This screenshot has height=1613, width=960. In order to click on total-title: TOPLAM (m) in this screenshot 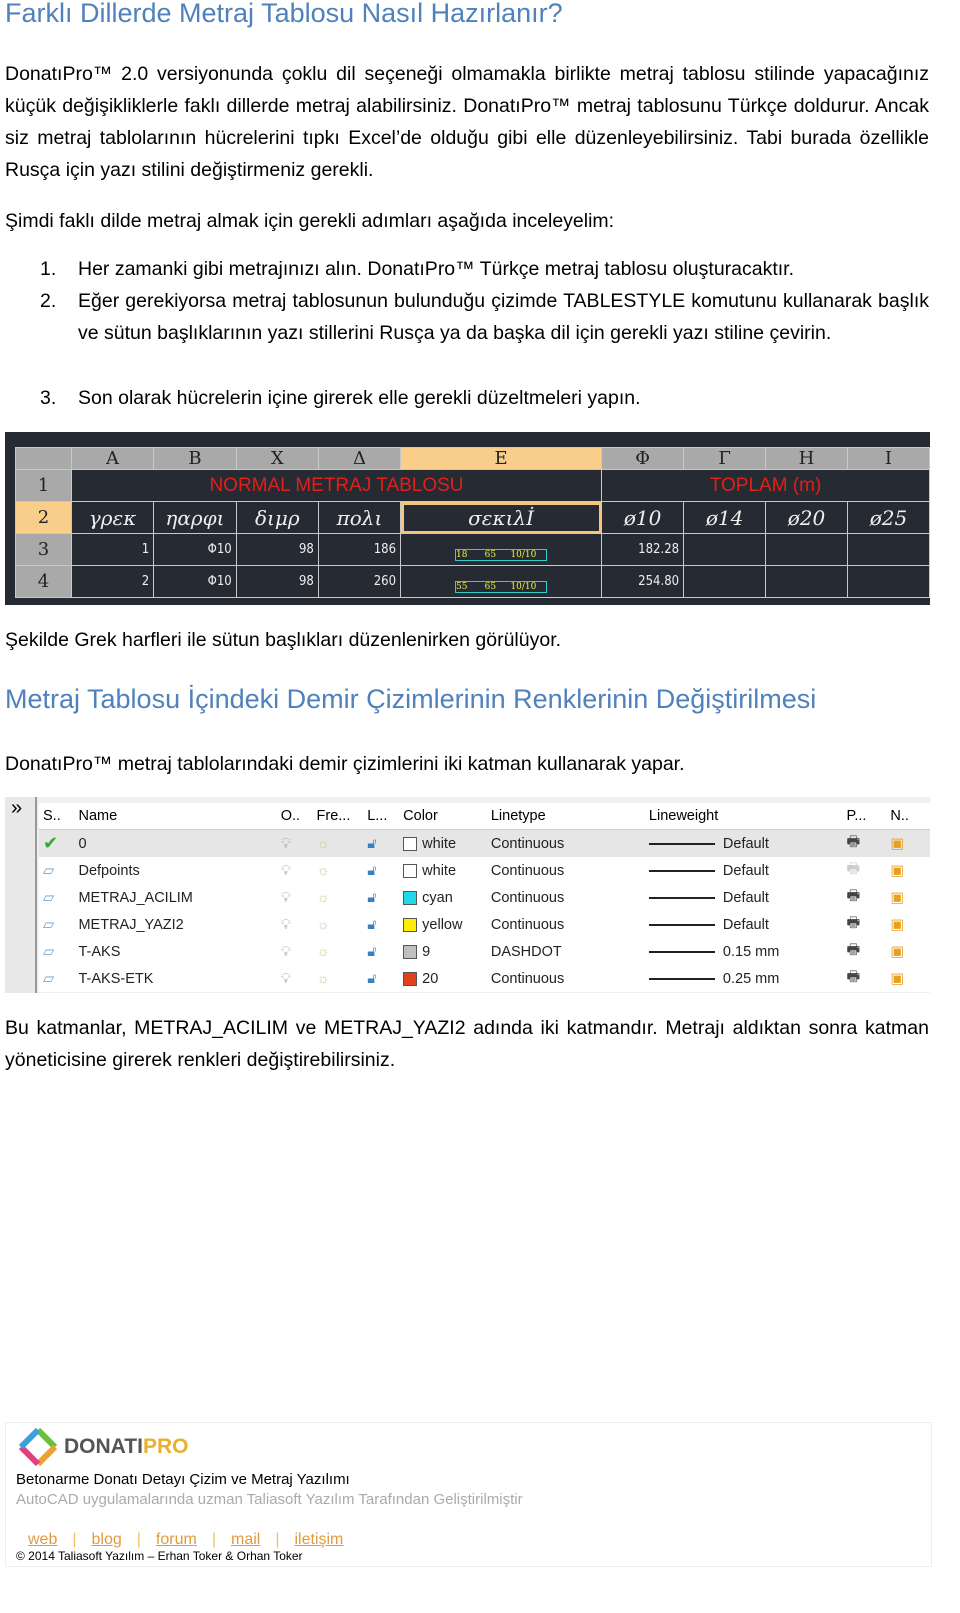, I will do `click(765, 485)`.